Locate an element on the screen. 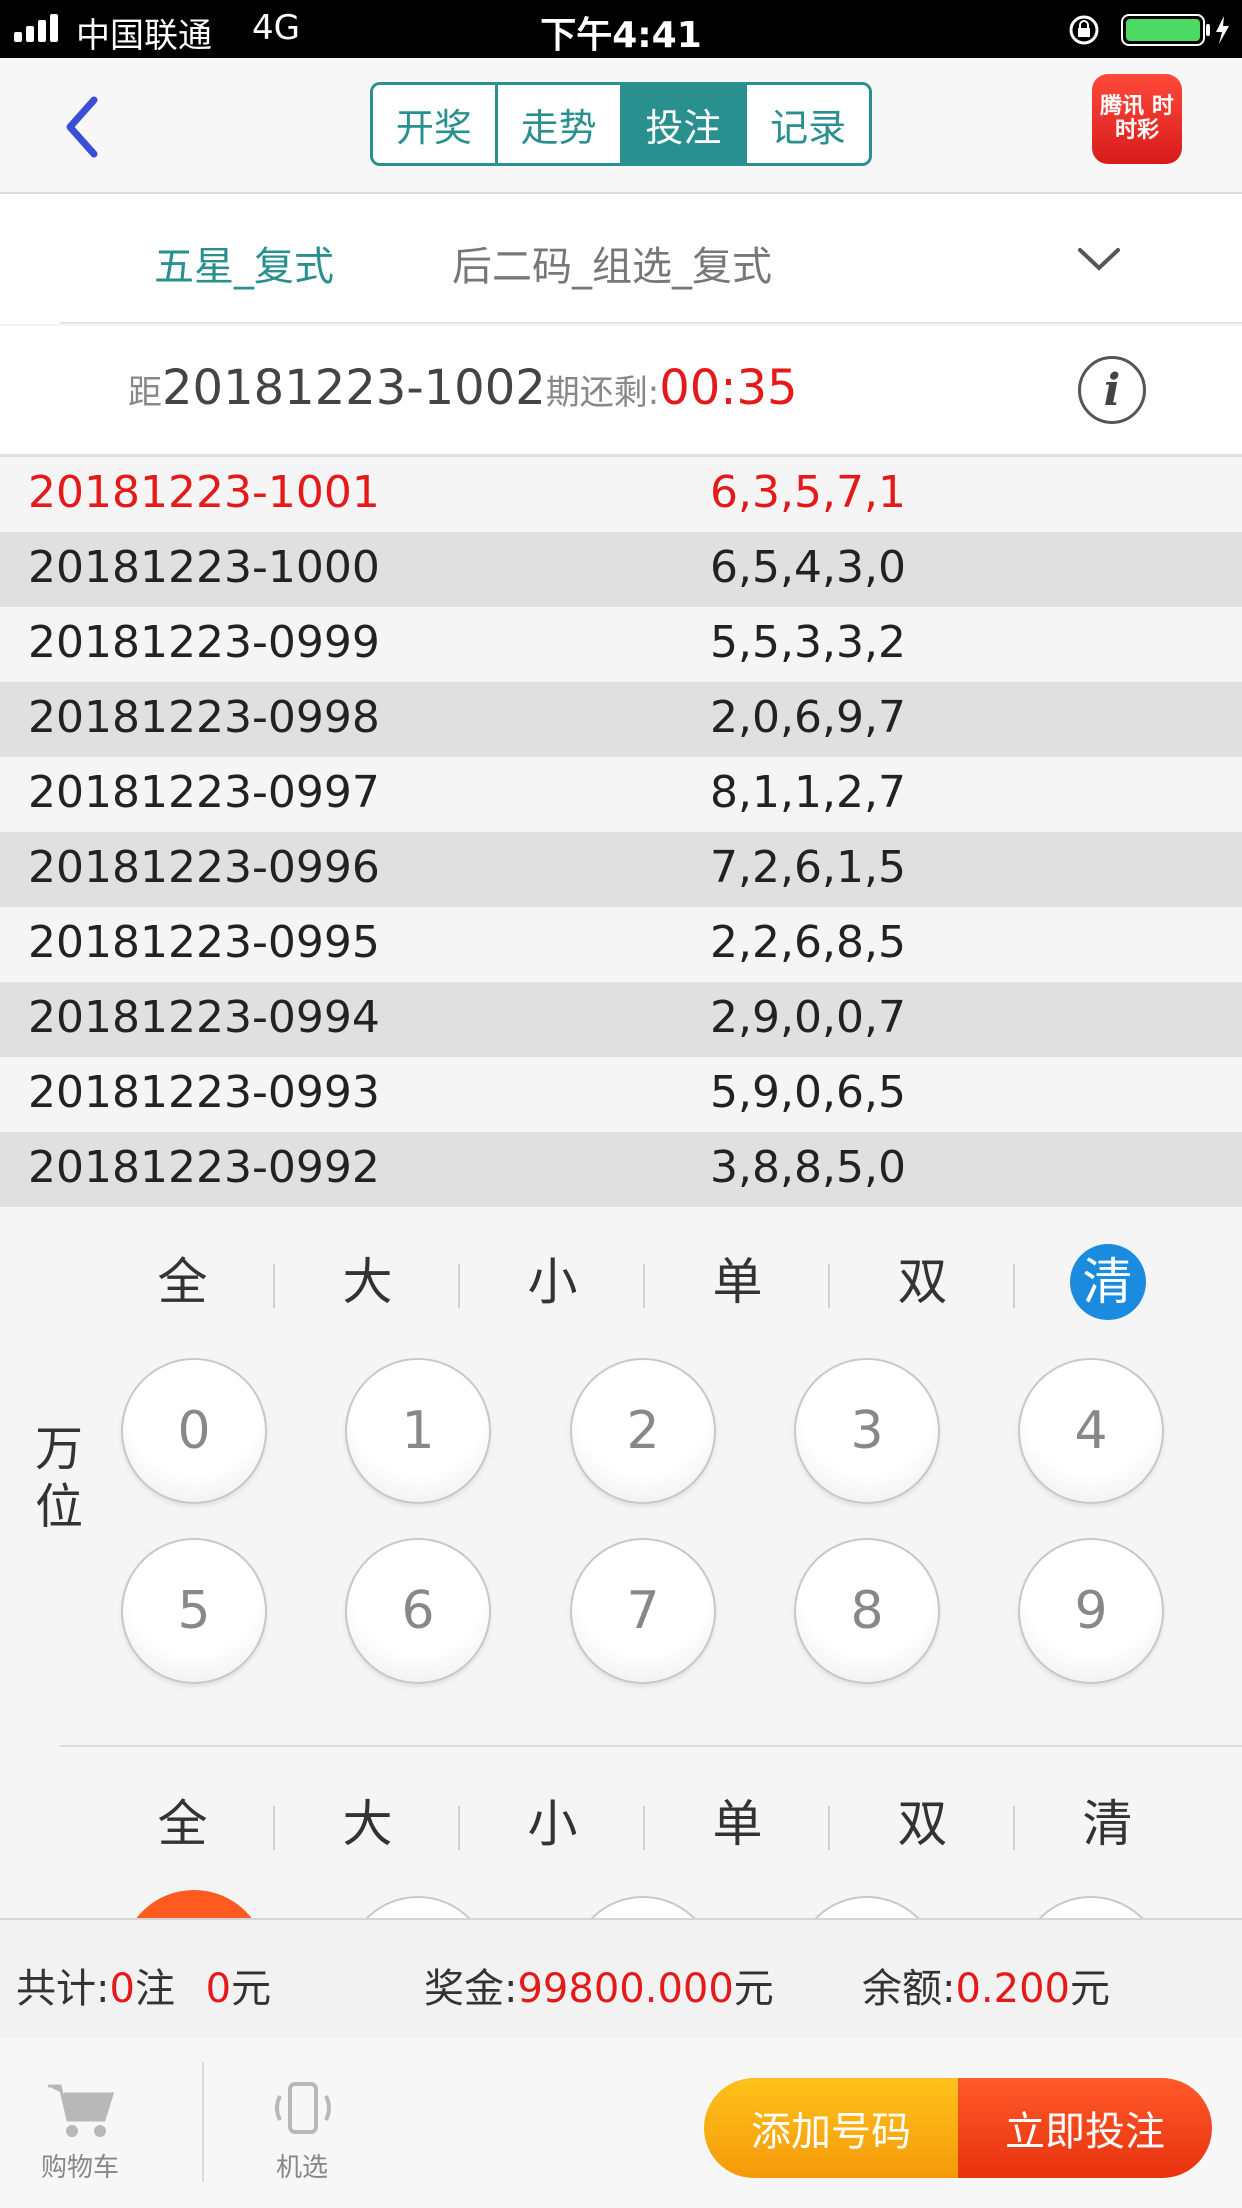  number-ball-2: 2 is located at coordinates (643, 1431).